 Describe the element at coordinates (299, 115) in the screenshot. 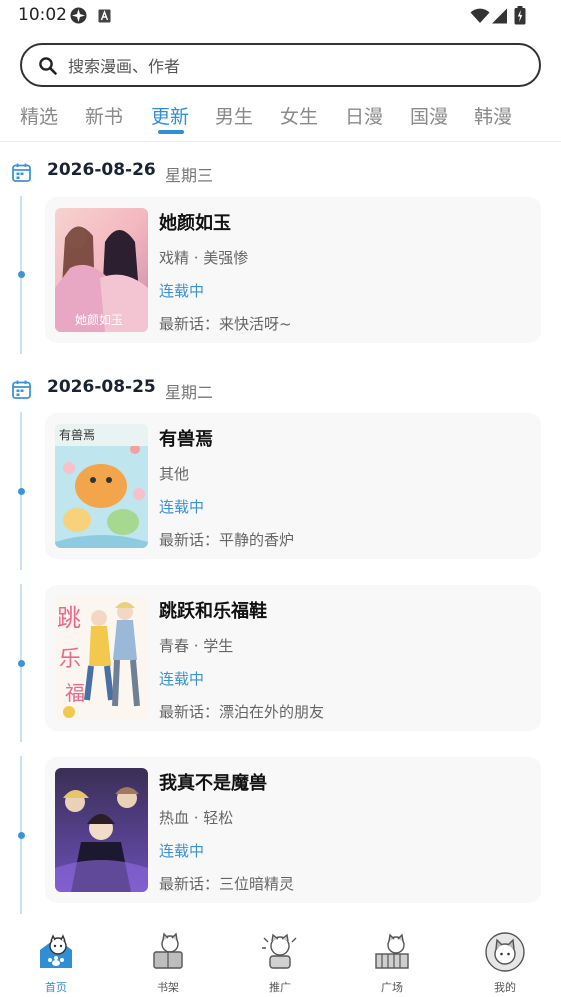

I see `tab-female: 女生` at that location.